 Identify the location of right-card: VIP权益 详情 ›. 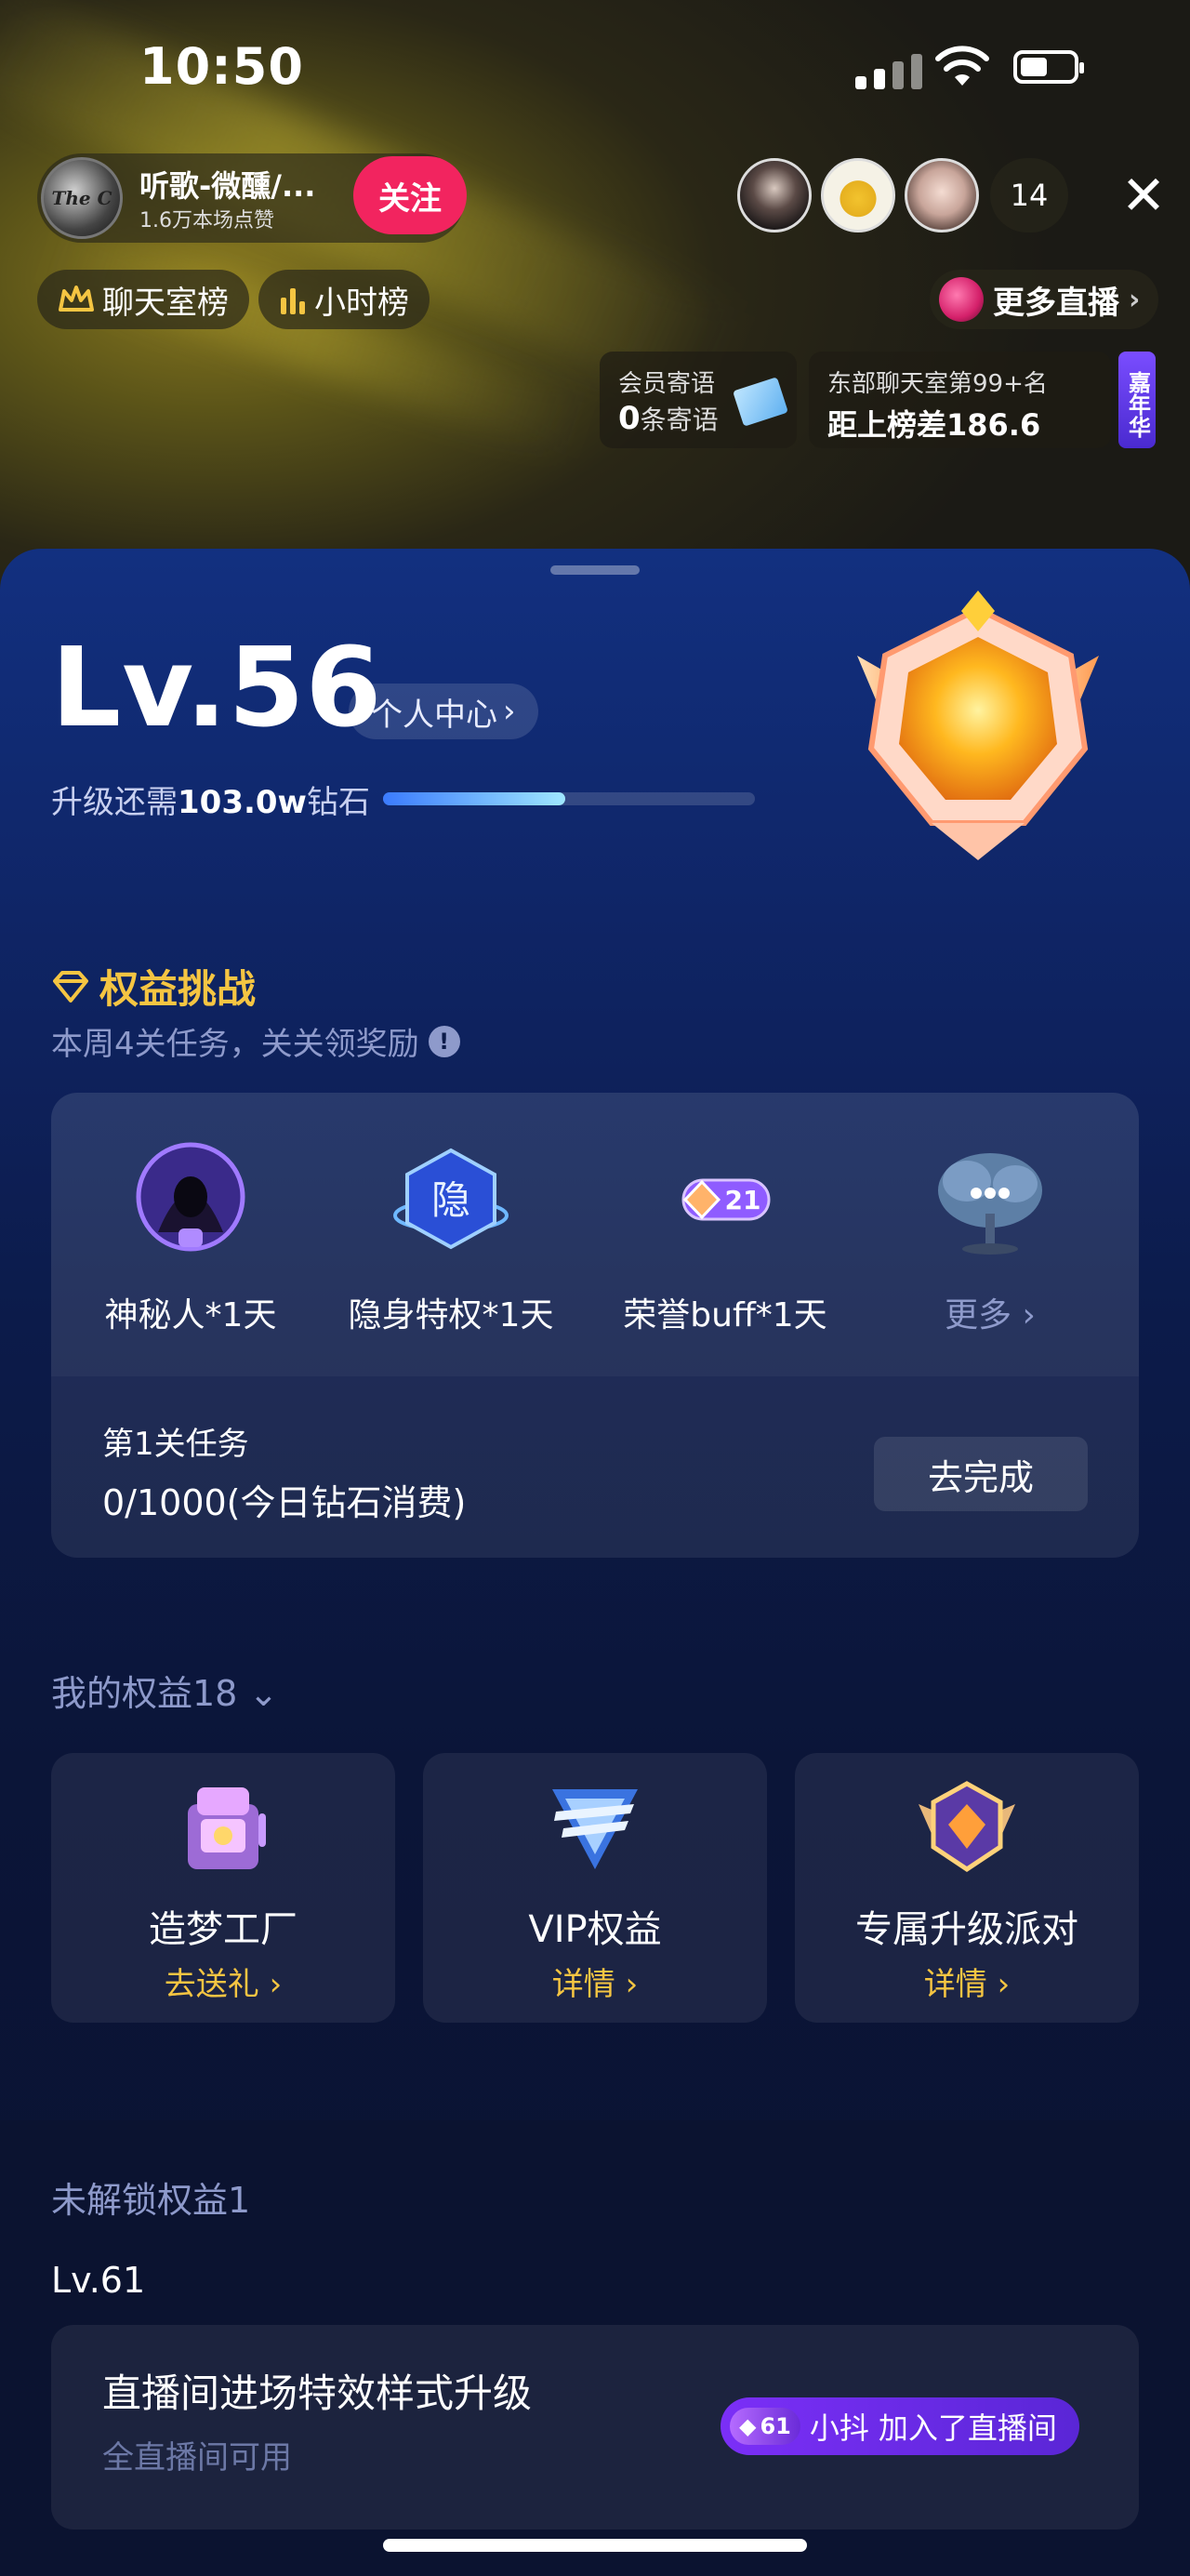
(595, 1888).